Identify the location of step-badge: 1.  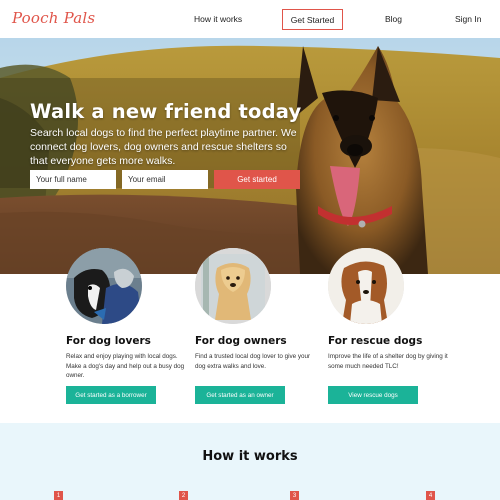
(58, 495).